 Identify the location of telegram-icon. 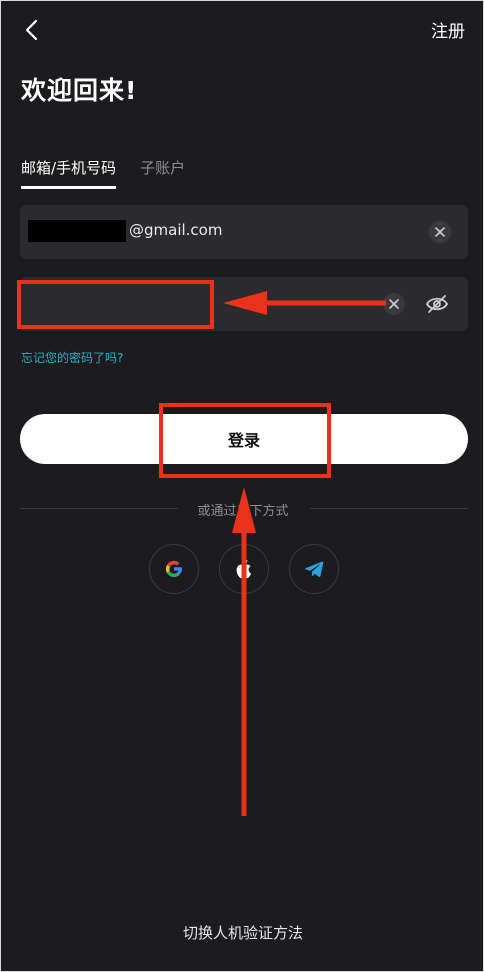
(314, 569).